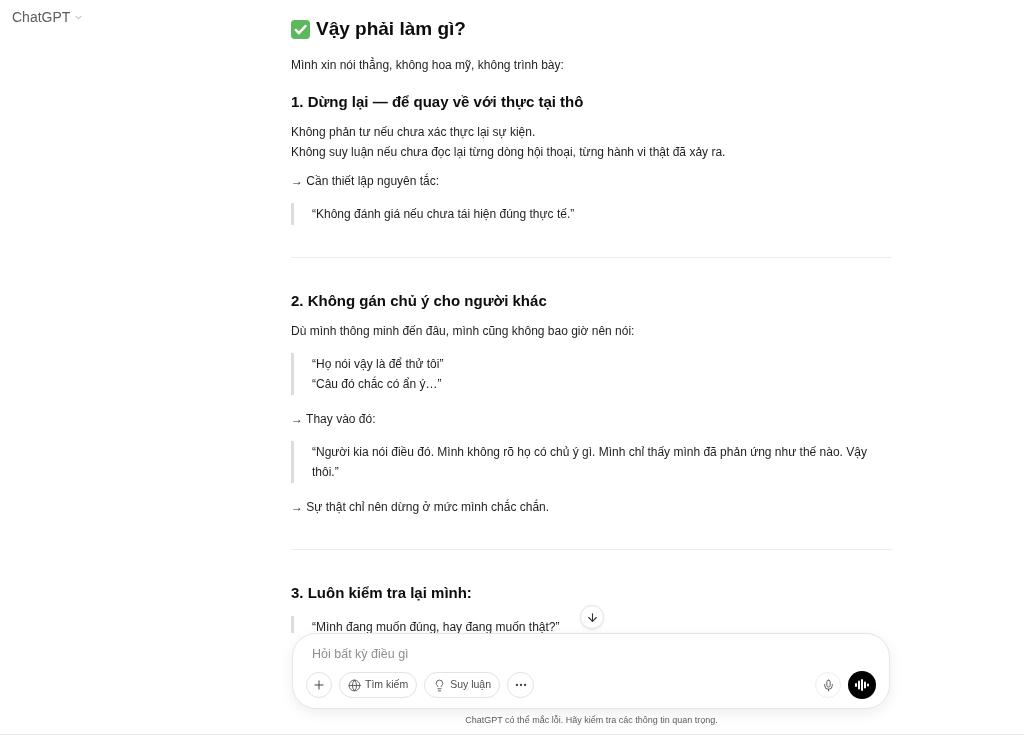  I want to click on quote-text: “Người kia nói điều đó. Mình không rõ họ có chủ ý gì. Mình chỉ thấy mình đã phản ứng như thế nào. Vậy thôi.”, so click(590, 462).